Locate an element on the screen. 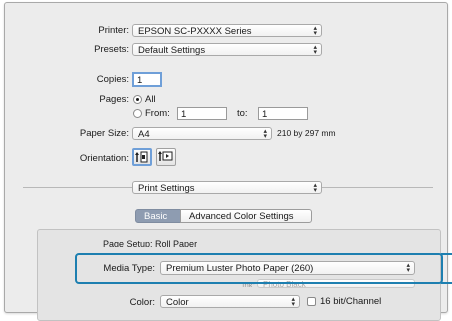 Image resolution: width=452 pixels, height=321 pixels. landscape-button is located at coordinates (166, 157).